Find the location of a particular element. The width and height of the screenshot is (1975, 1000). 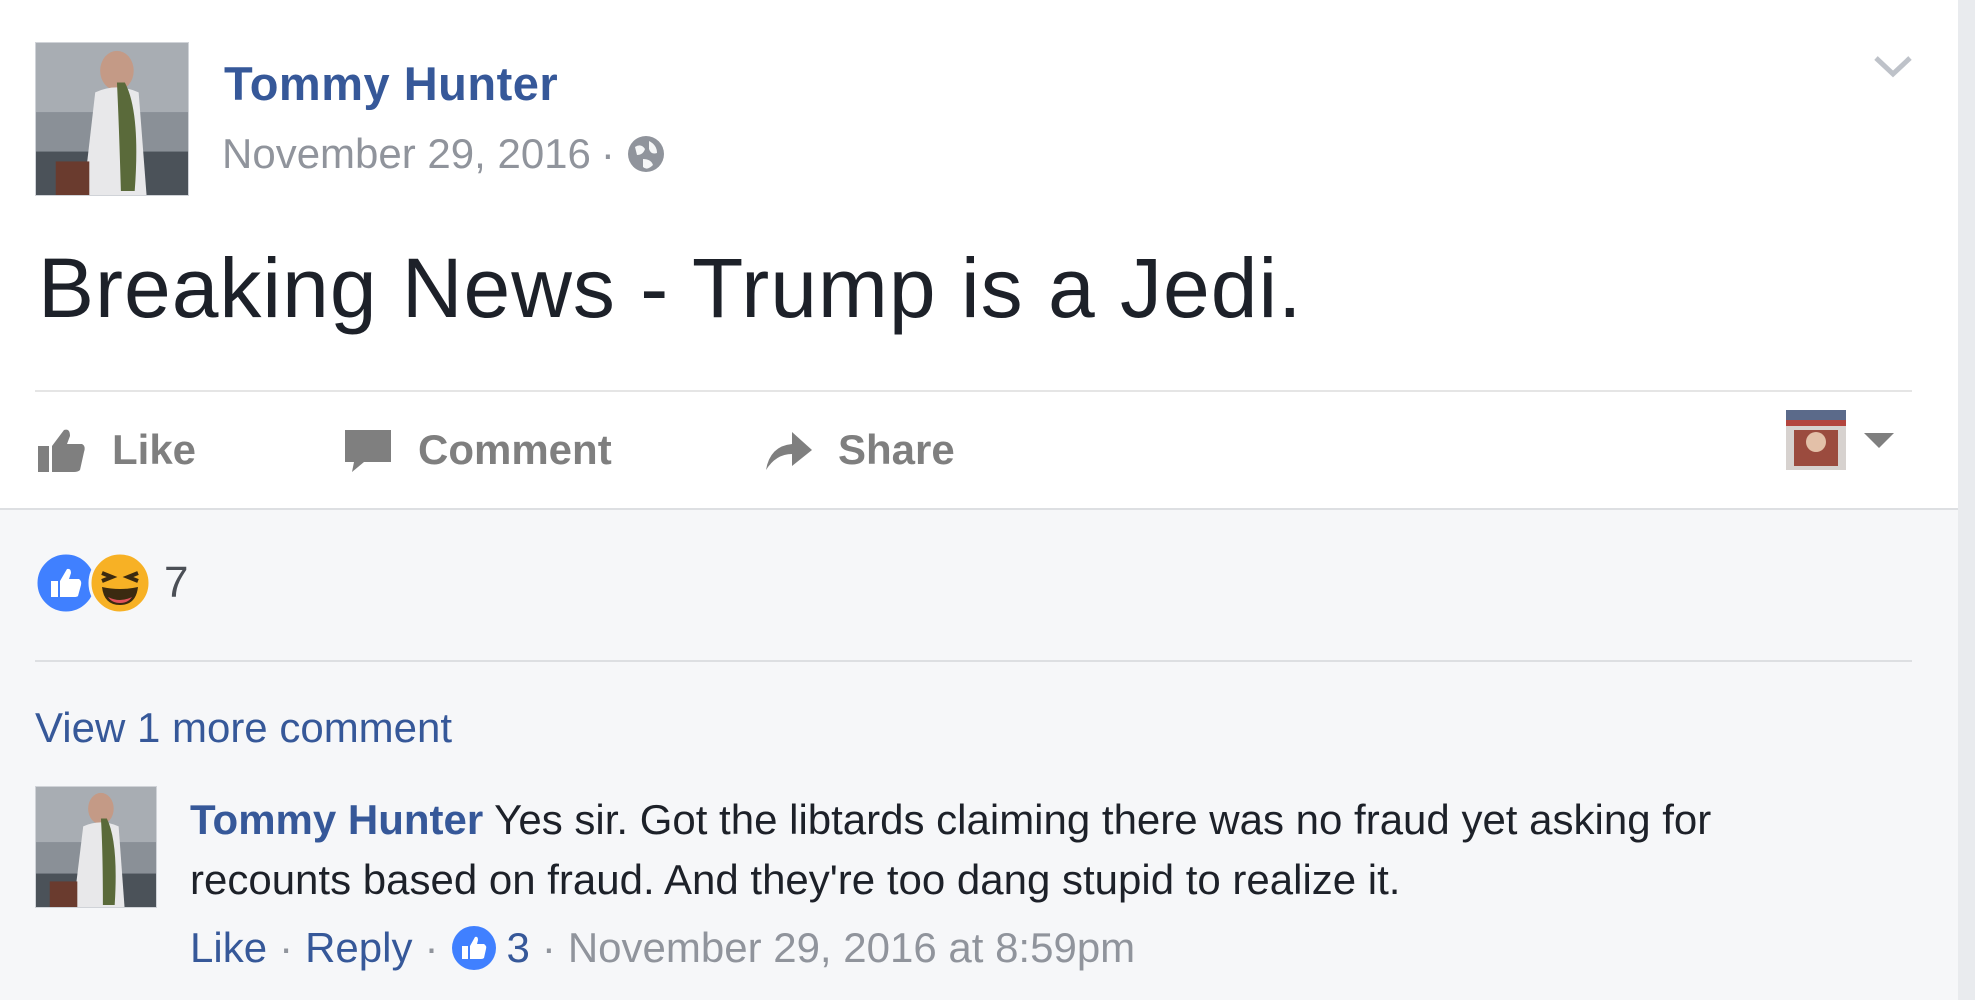

reaction-summary: 7 is located at coordinates (111, 583).